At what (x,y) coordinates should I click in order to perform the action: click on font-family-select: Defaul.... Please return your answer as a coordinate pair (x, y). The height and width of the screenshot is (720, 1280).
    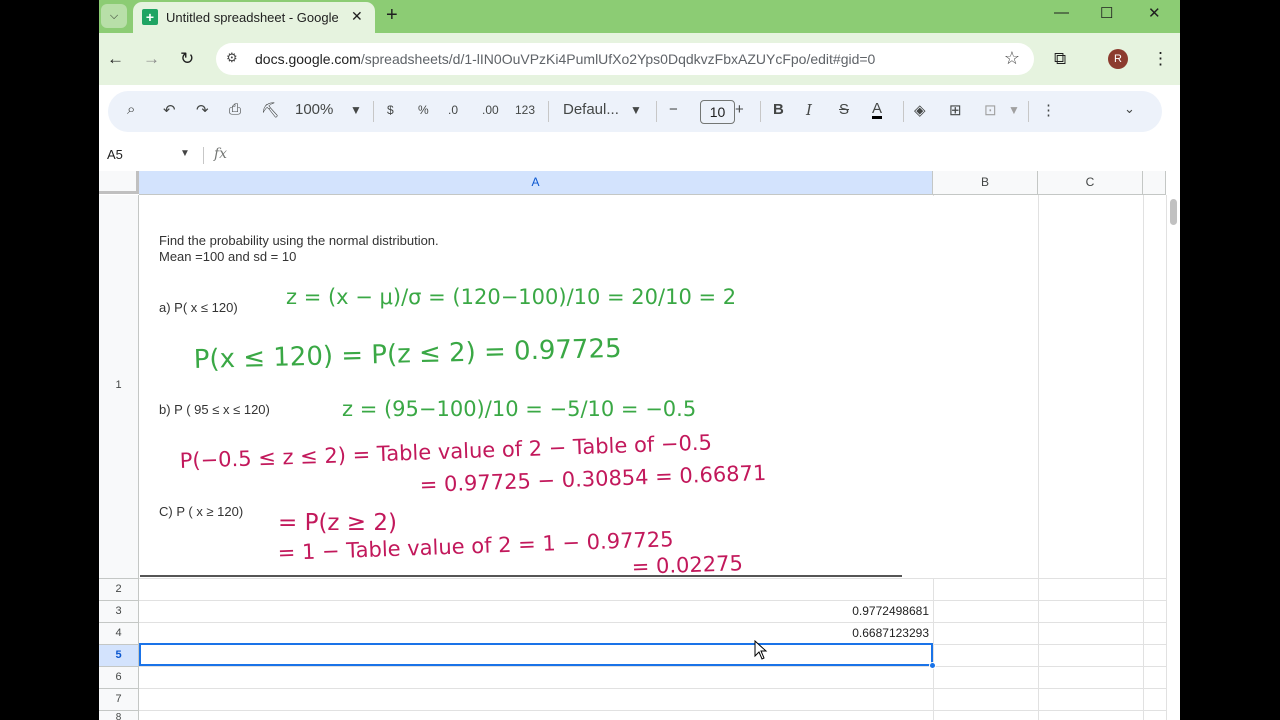
    Looking at the image, I should click on (591, 109).